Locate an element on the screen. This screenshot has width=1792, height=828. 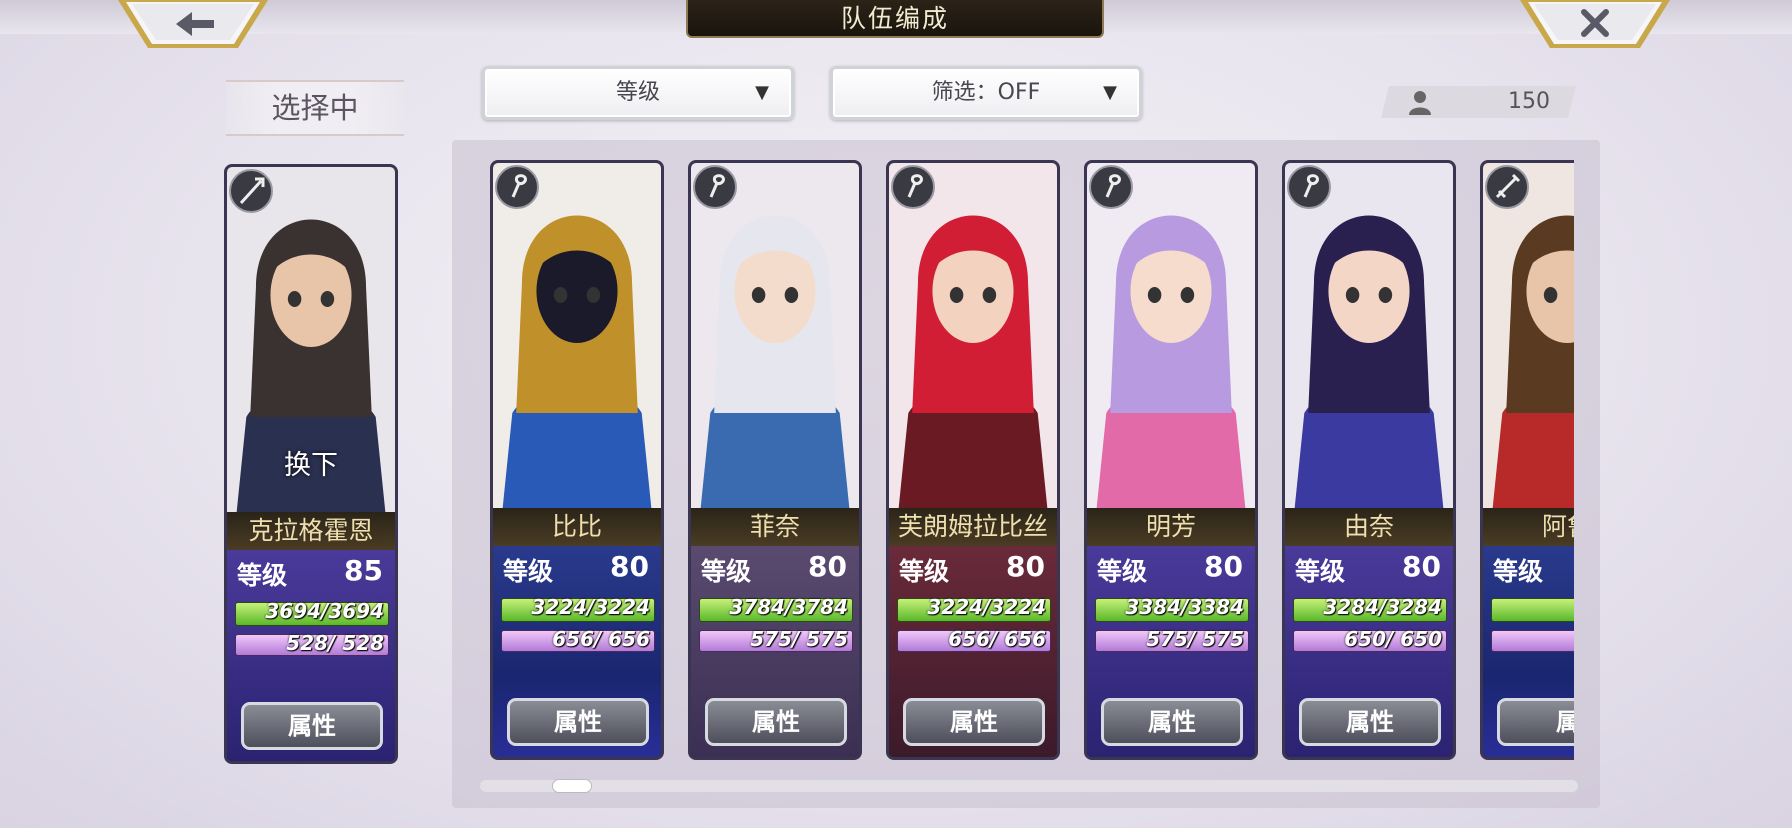
character-name: 克拉格霍恩 is located at coordinates (311, 531).